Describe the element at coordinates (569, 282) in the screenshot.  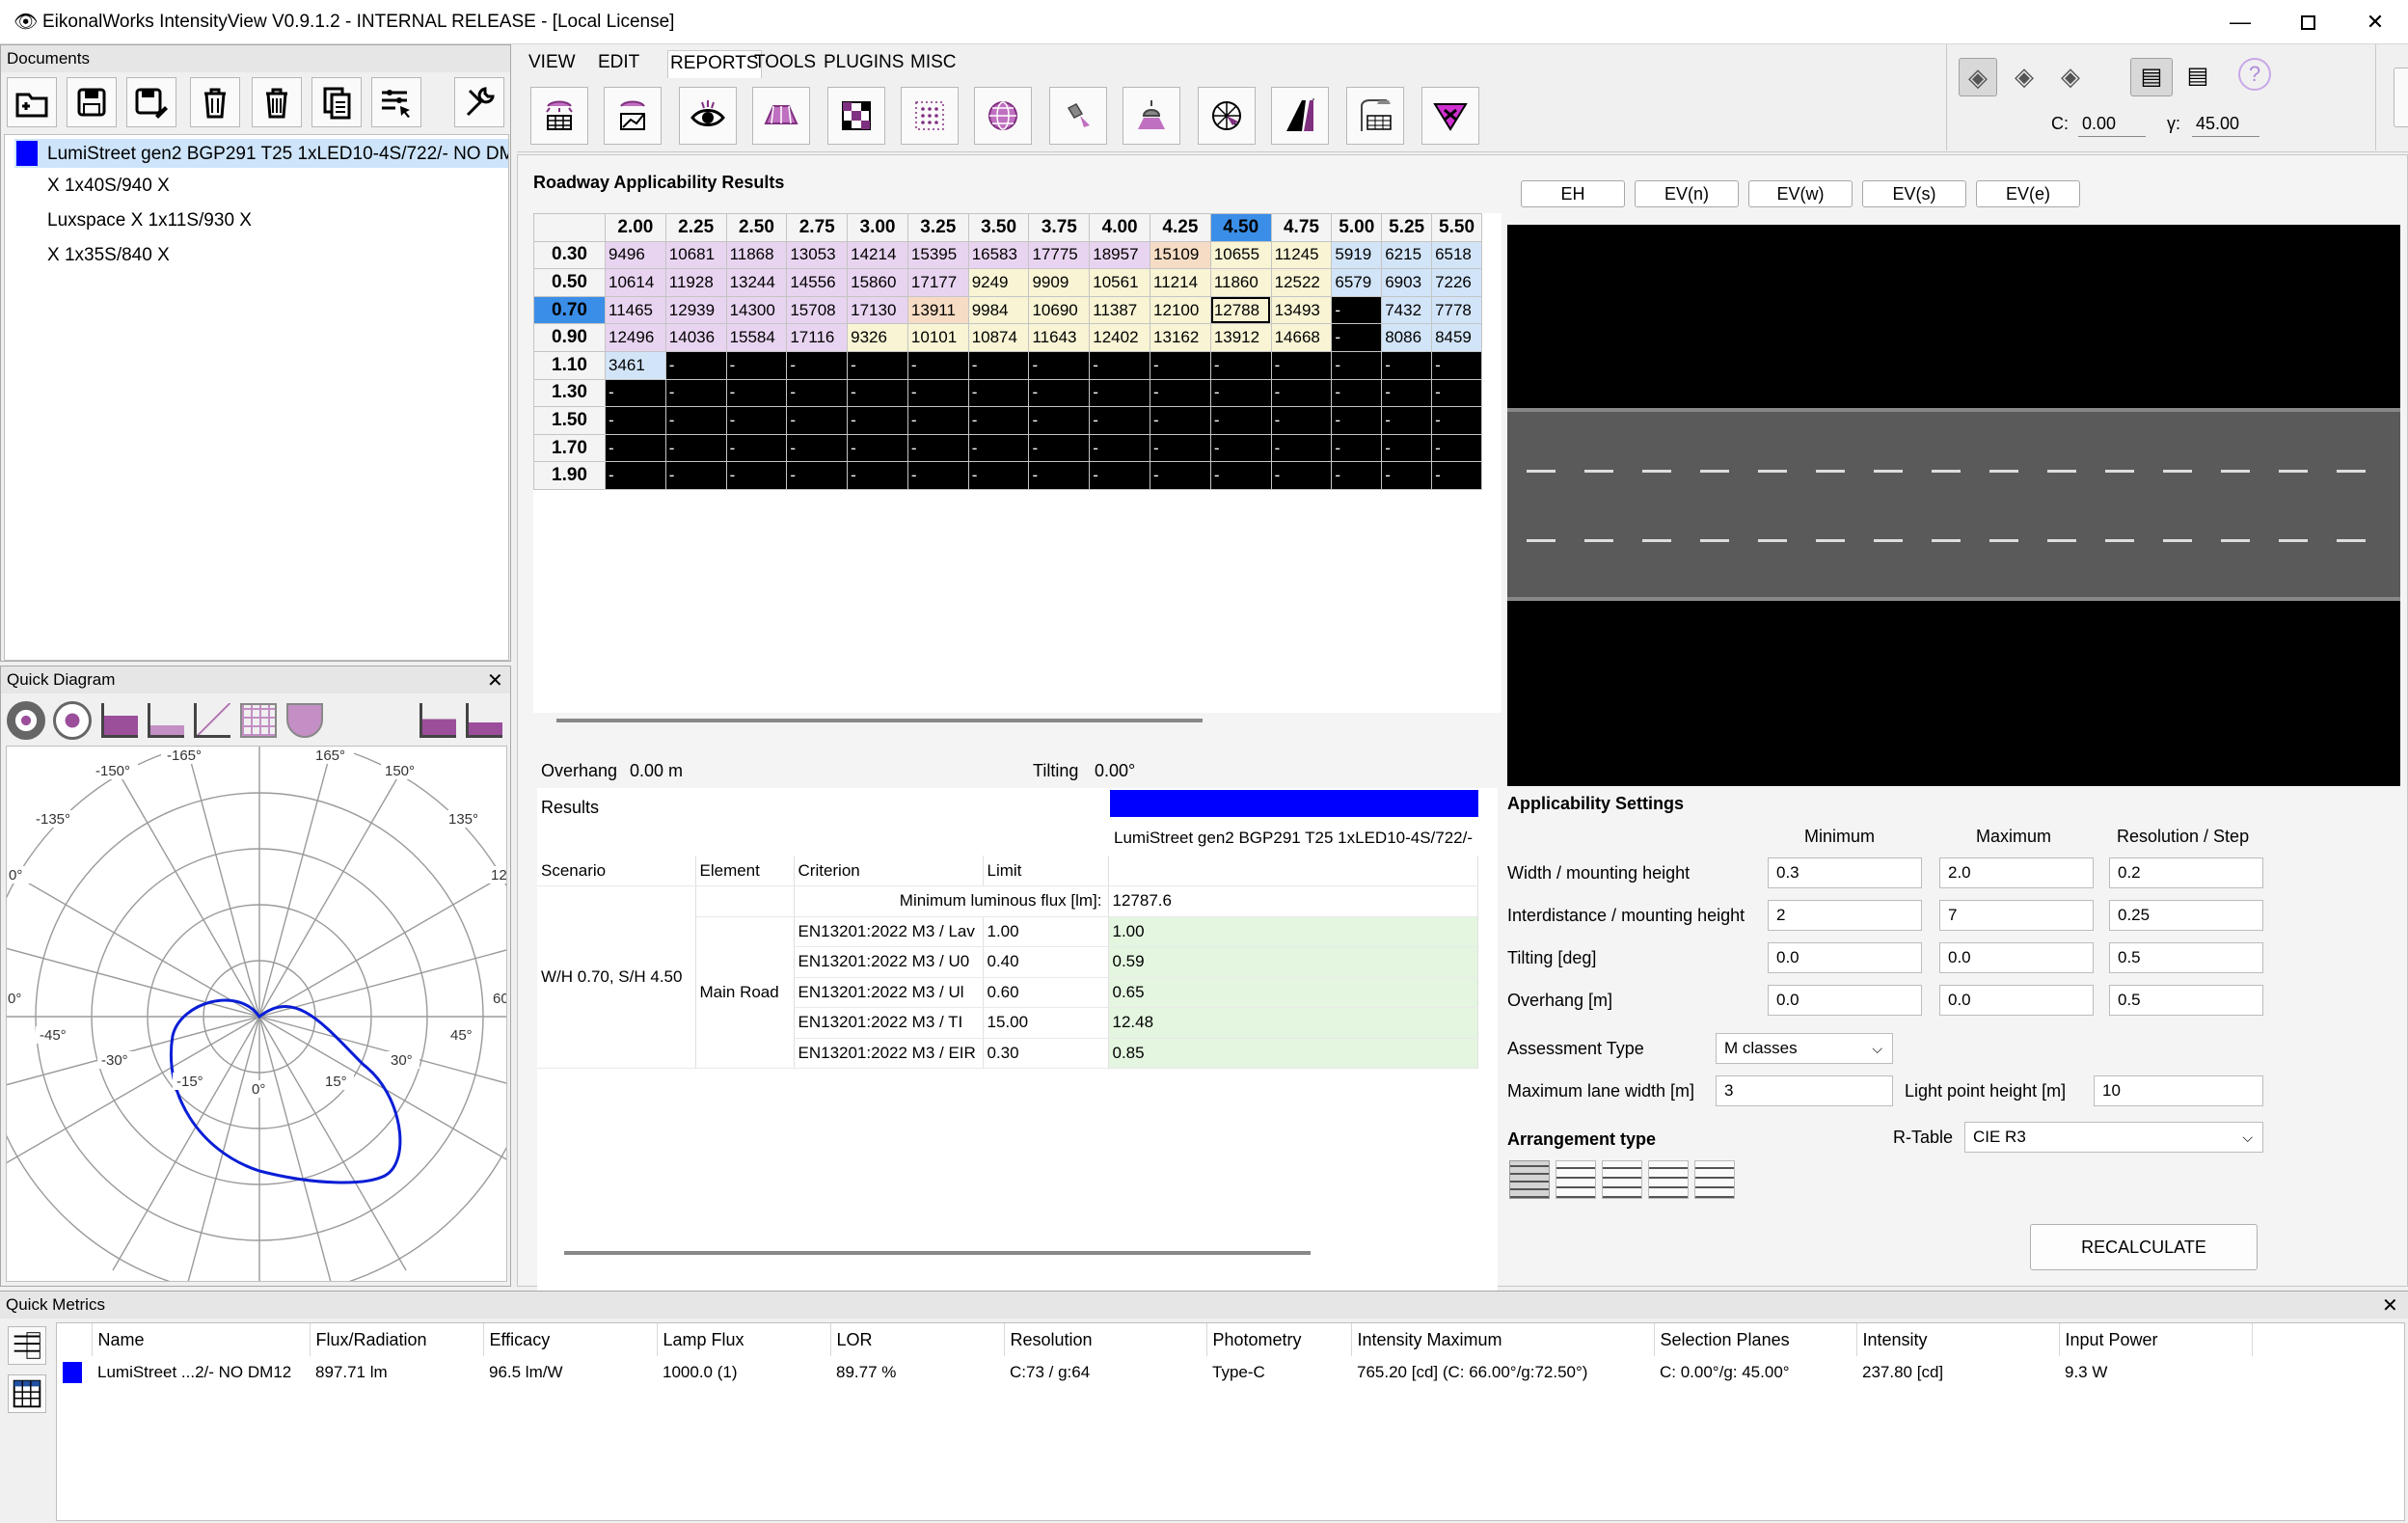
I see `grid-row-header: 0.50` at that location.